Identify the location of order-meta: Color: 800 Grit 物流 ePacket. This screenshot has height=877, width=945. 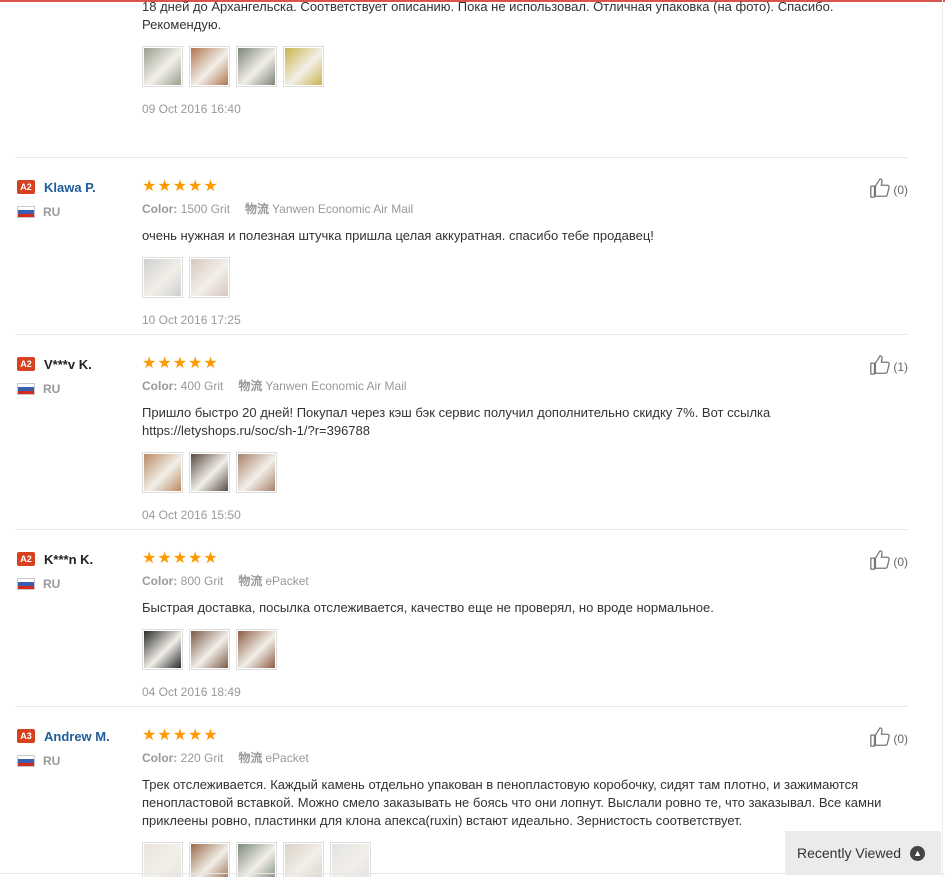
(525, 581).